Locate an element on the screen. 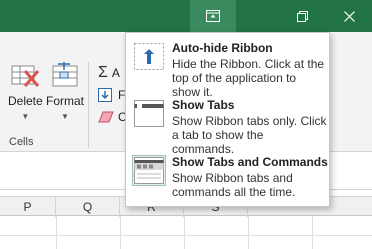  restore-button is located at coordinates (302, 16).